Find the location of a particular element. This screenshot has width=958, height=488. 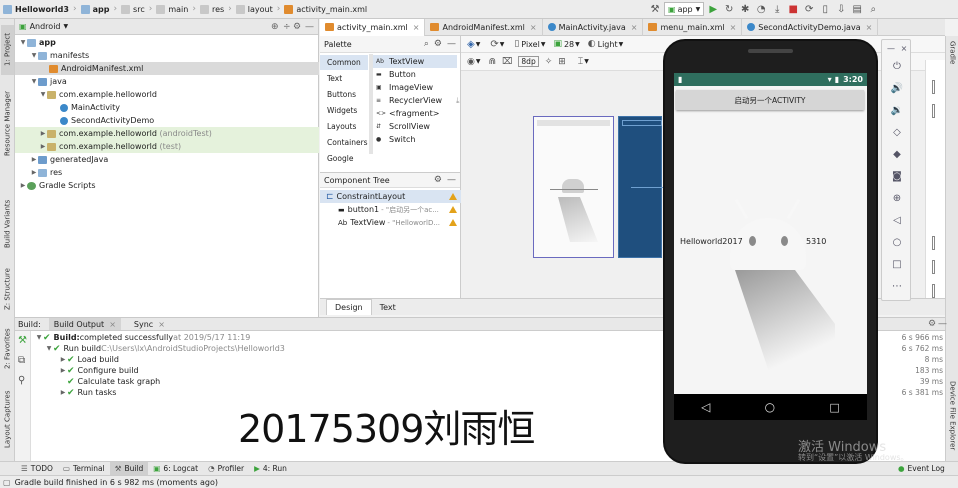

orientation-icon: ⟳ is located at coordinates (494, 44).